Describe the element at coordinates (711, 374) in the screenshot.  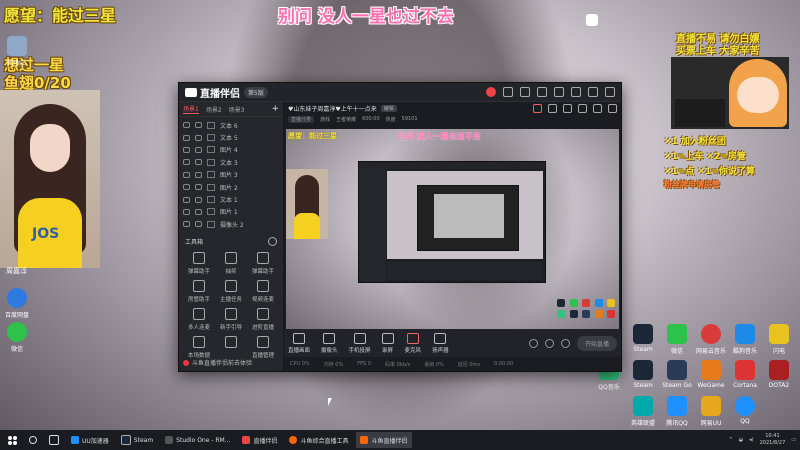
I see `desktop-icon-wegame: WeGame` at that location.